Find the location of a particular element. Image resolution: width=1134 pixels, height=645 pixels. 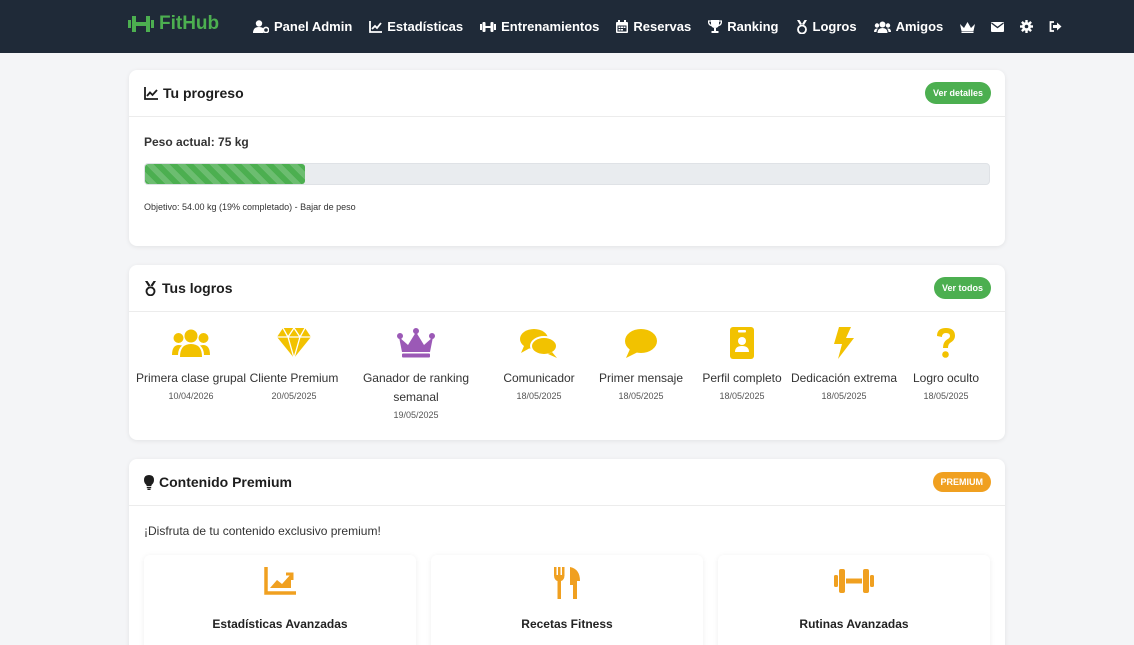

achievement-item: Cliente Premium 20/05/2025 is located at coordinates (294, 363).